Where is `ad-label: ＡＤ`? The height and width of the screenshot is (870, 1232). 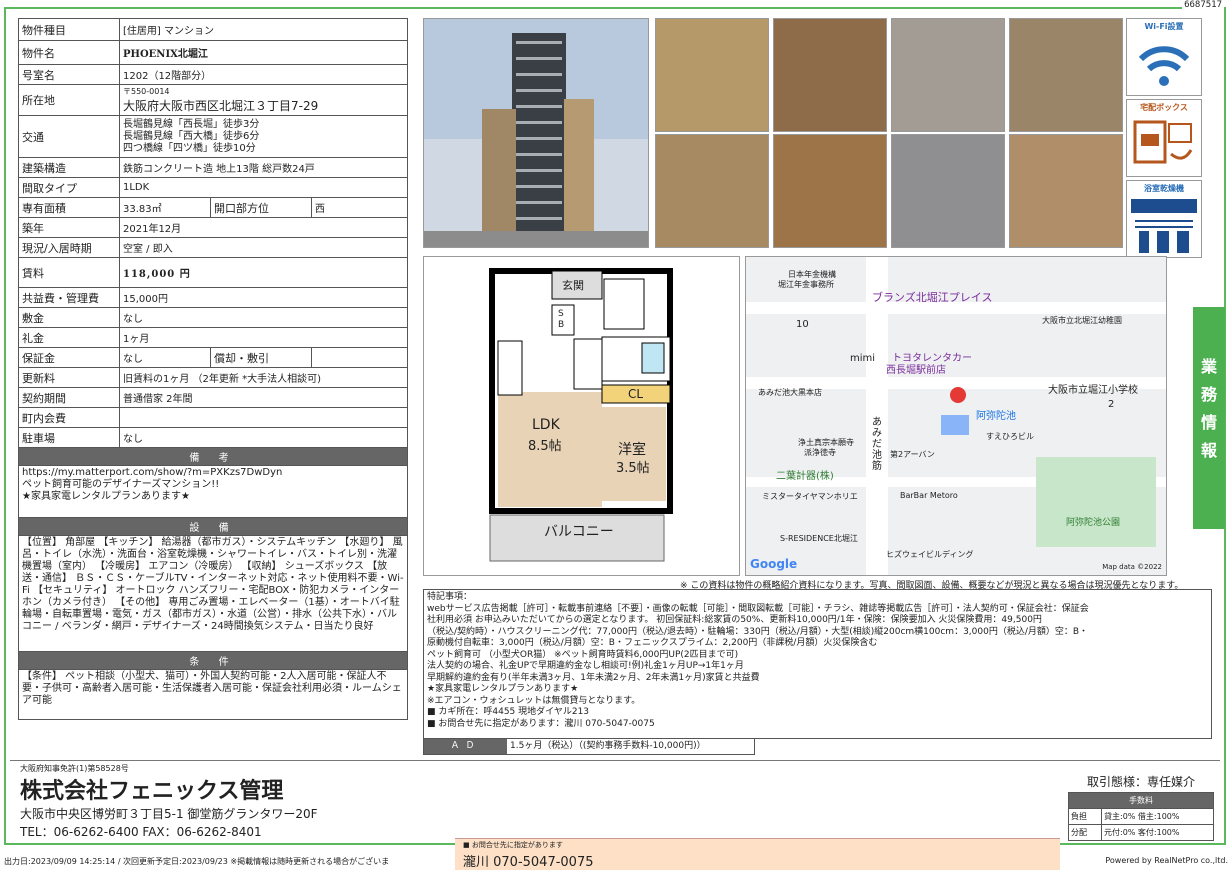 ad-label: ＡＤ is located at coordinates (465, 746).